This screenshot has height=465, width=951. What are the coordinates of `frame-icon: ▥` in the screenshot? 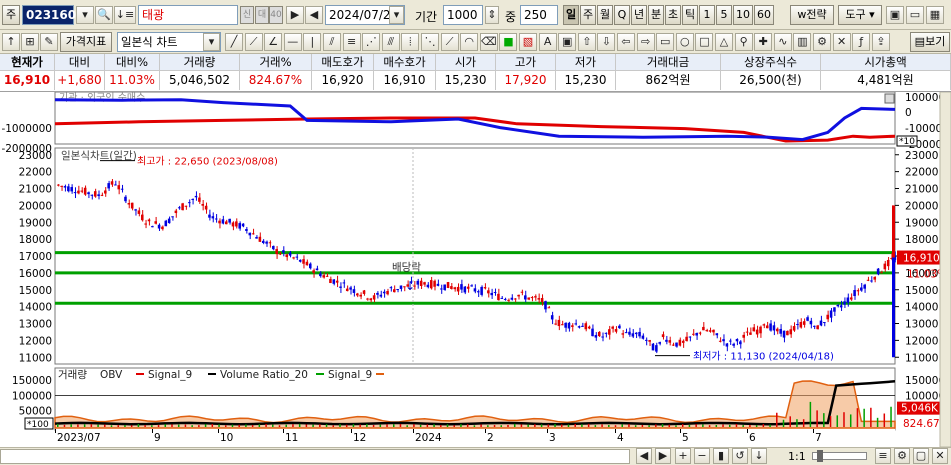 It's located at (802, 42).